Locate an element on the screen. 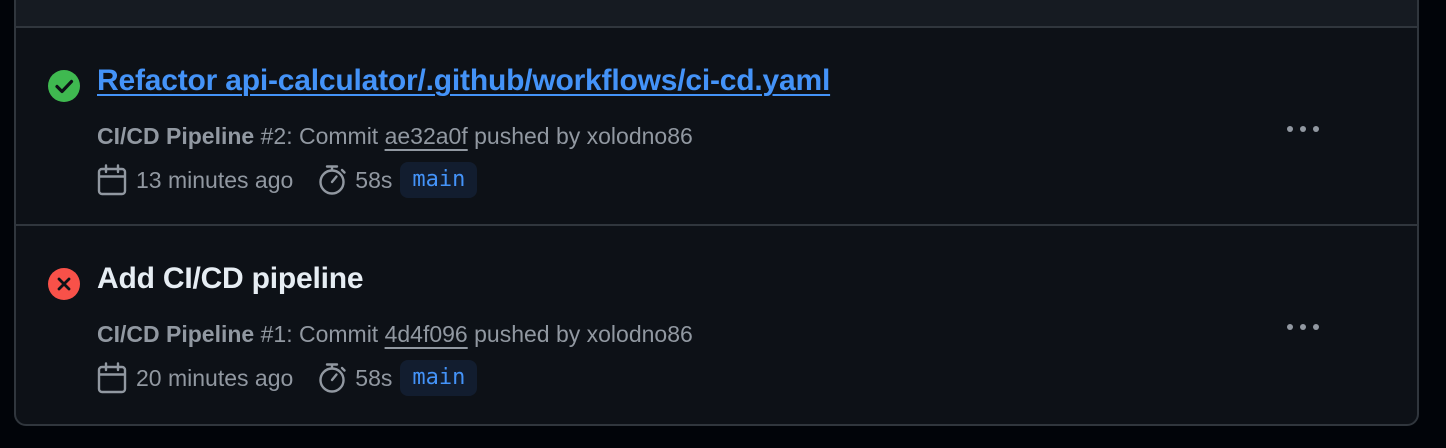 Image resolution: width=1446 pixels, height=448 pixels. commit-sha-link: ae32a0f is located at coordinates (426, 136).